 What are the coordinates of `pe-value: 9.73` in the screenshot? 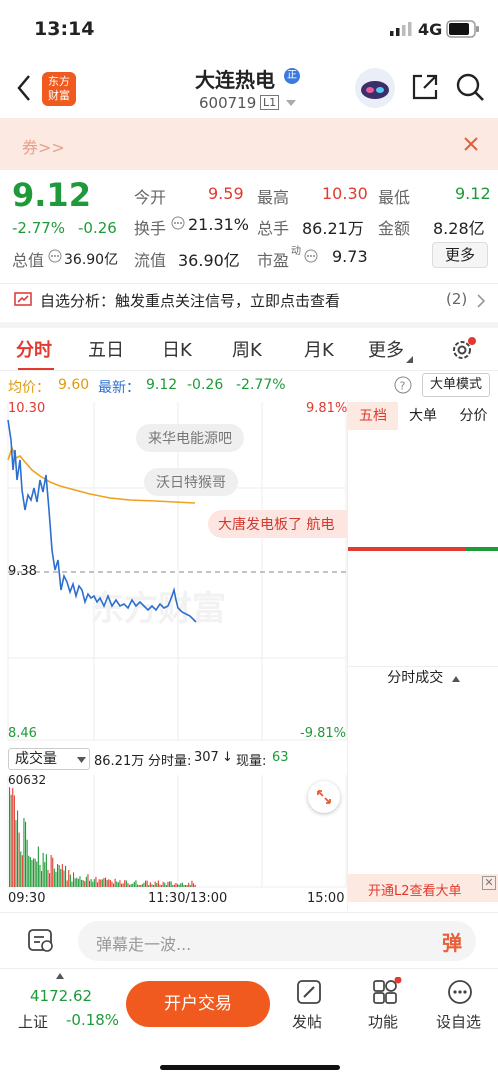 It's located at (350, 256).